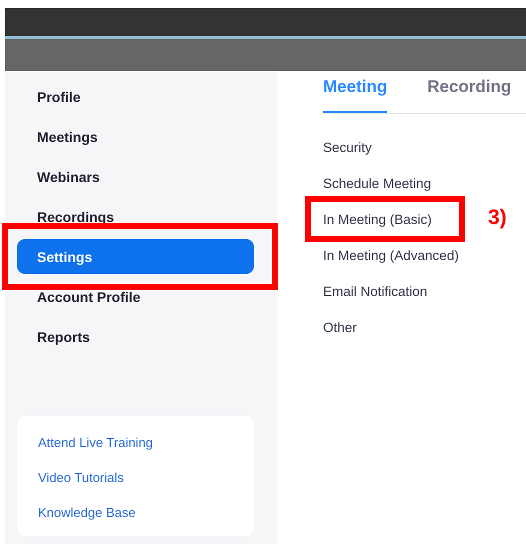 The height and width of the screenshot is (544, 526). What do you see at coordinates (377, 219) in the screenshot?
I see `section-link: In Meeting (Basic)` at bounding box center [377, 219].